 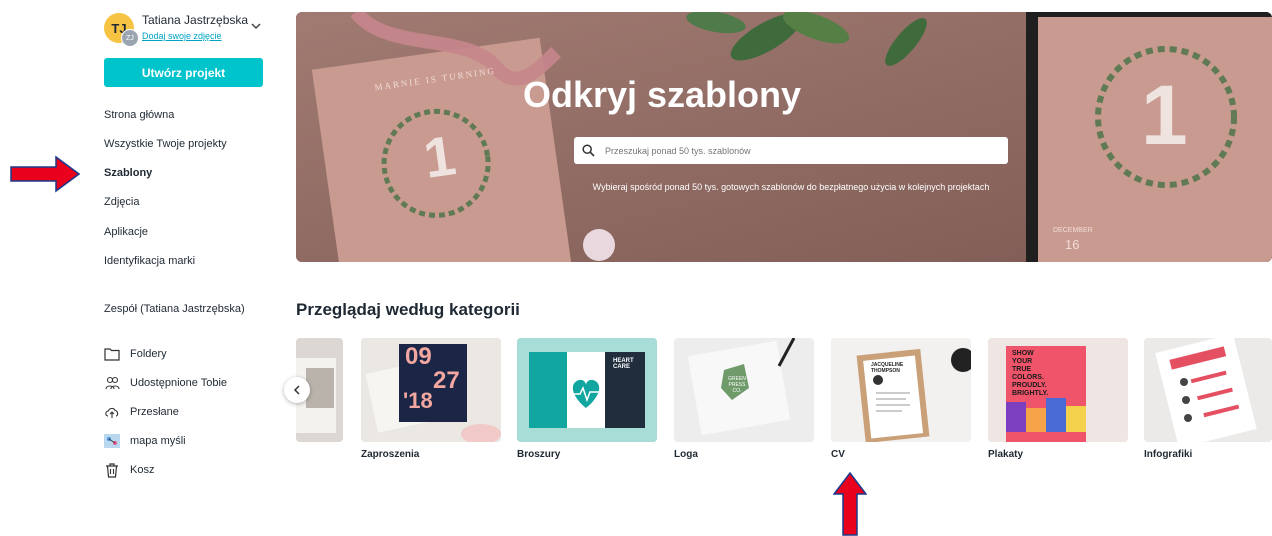 I want to click on invitation-date-3: '18, so click(x=418, y=400).